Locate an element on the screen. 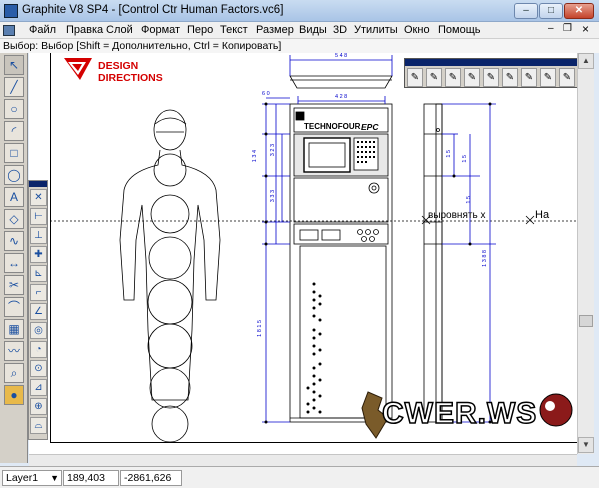  pen-blue-icon: ✎ is located at coordinates (472, 77).